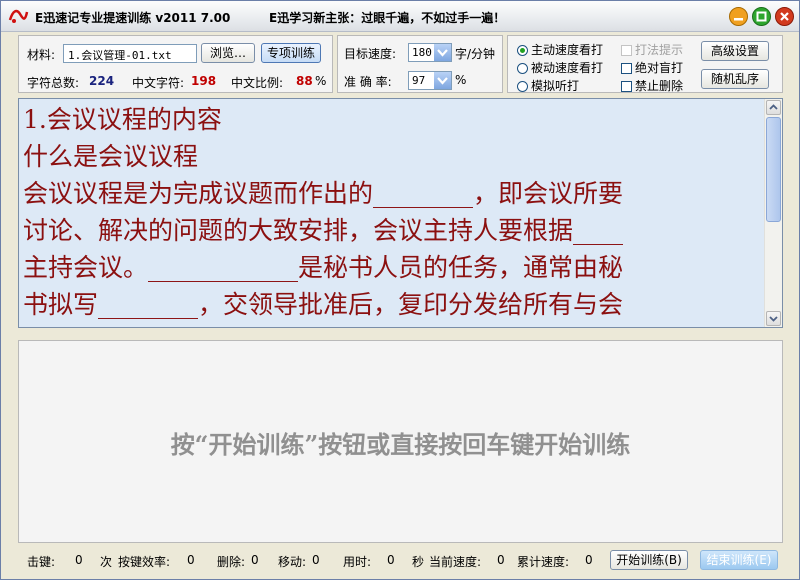  What do you see at coordinates (761, 16) in the screenshot?
I see `maximize-icon` at bounding box center [761, 16].